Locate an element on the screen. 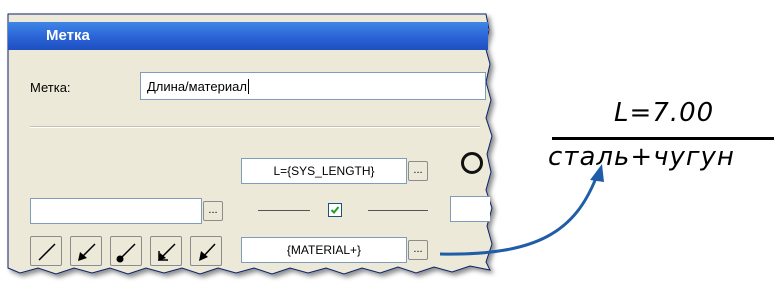 The width and height of the screenshot is (780, 284). fraction-bar is located at coordinates (663, 138).